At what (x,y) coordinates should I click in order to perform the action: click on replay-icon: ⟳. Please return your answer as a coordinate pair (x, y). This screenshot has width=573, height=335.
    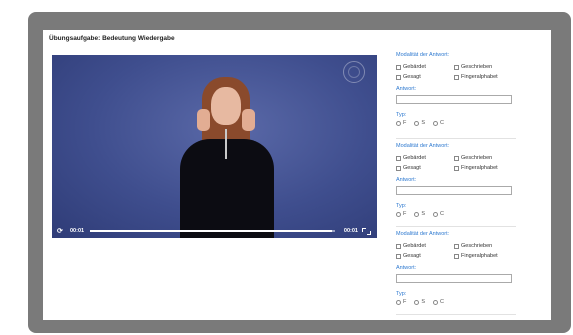
    Looking at the image, I should click on (62, 231).